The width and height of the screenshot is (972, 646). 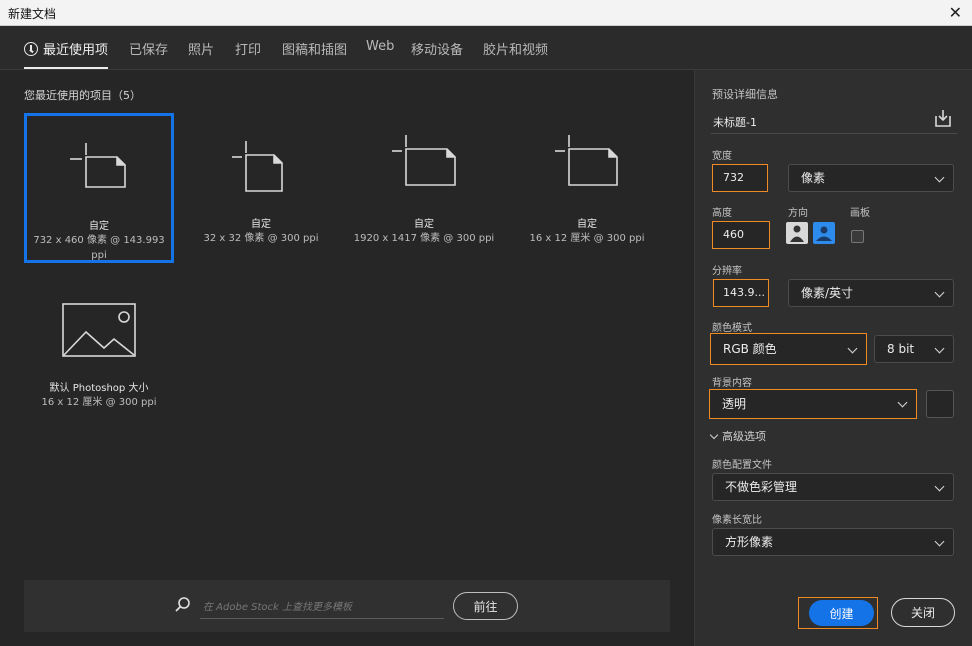 What do you see at coordinates (740, 178) in the screenshot?
I see `width-input: 732` at bounding box center [740, 178].